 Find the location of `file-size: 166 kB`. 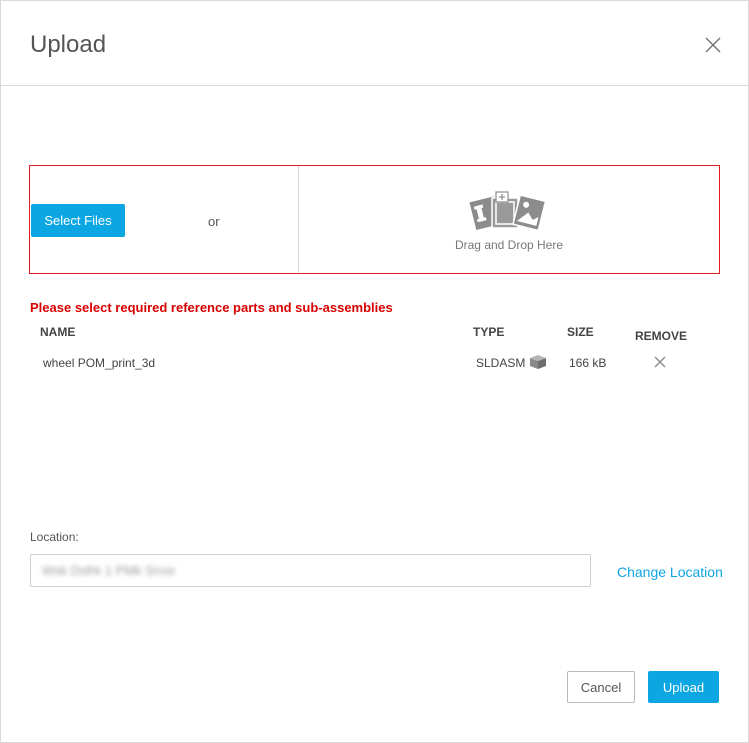

file-size: 166 kB is located at coordinates (588, 363).